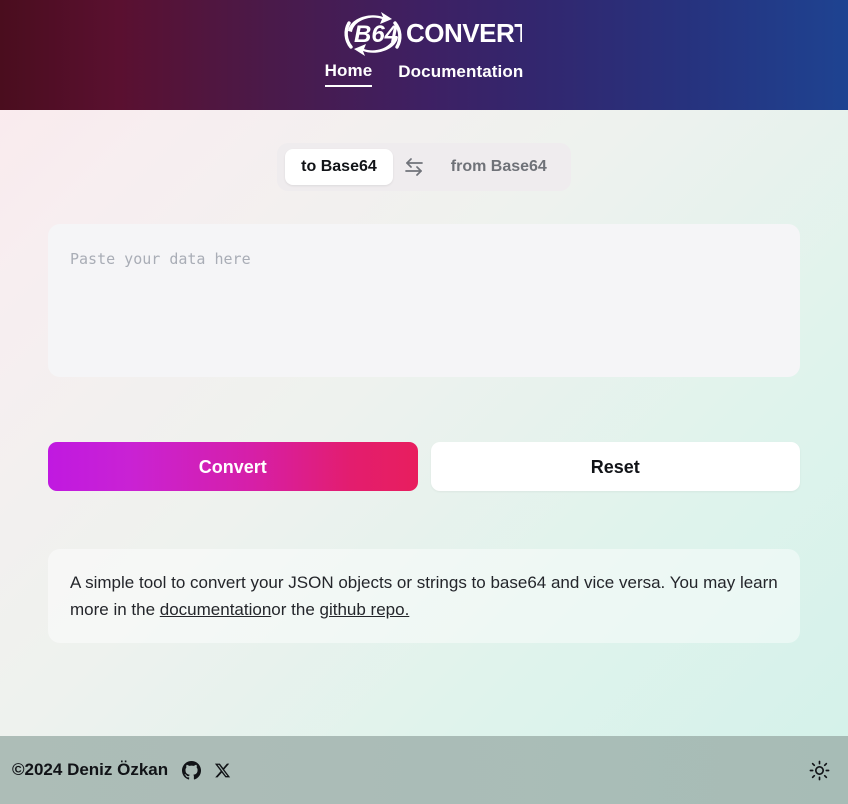 The height and width of the screenshot is (804, 848). I want to click on convert-button: Convert, so click(233, 466).